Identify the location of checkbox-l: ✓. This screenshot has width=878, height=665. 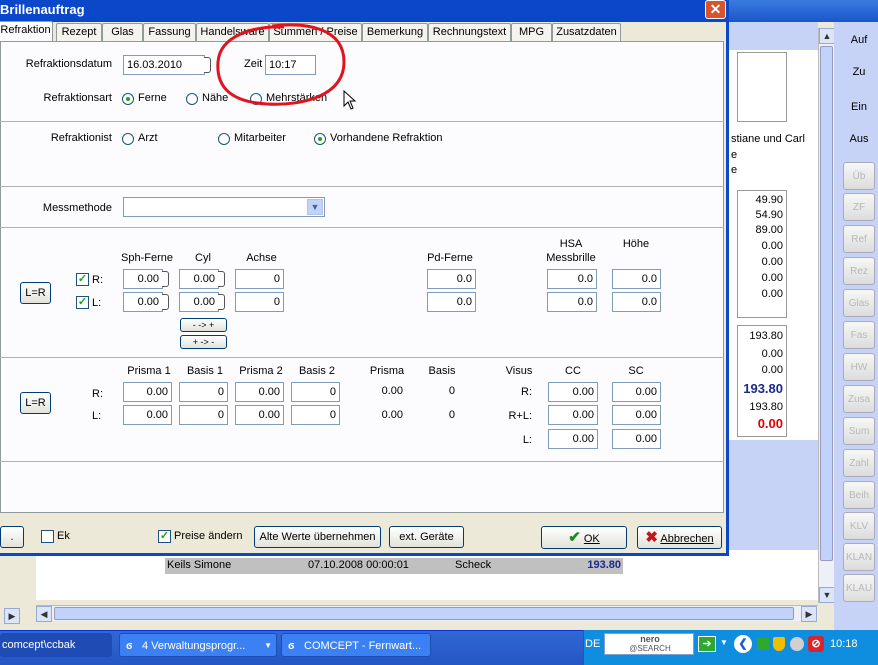
(82, 302).